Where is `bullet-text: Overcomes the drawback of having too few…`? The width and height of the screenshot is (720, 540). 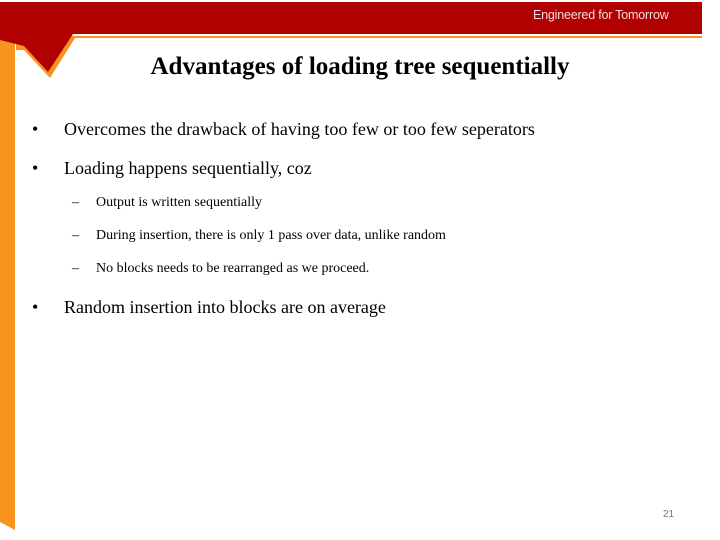 bullet-text: Overcomes the drawback of having too few… is located at coordinates (299, 129).